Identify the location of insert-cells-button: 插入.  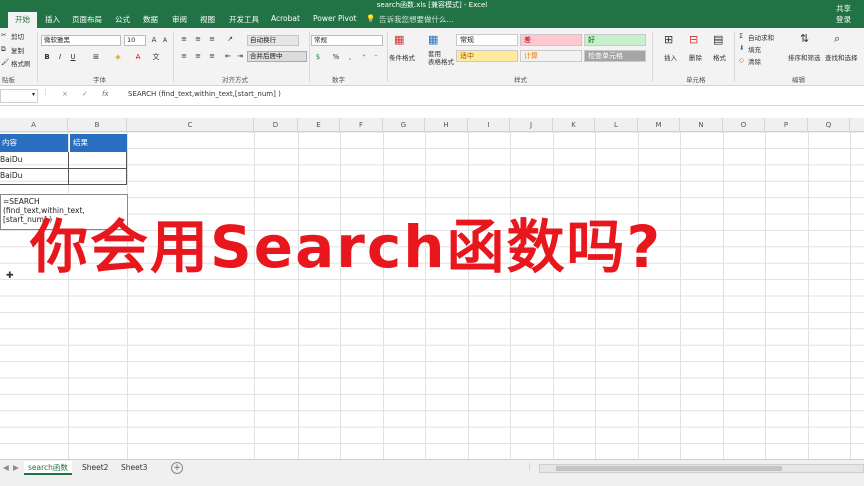
(670, 57).